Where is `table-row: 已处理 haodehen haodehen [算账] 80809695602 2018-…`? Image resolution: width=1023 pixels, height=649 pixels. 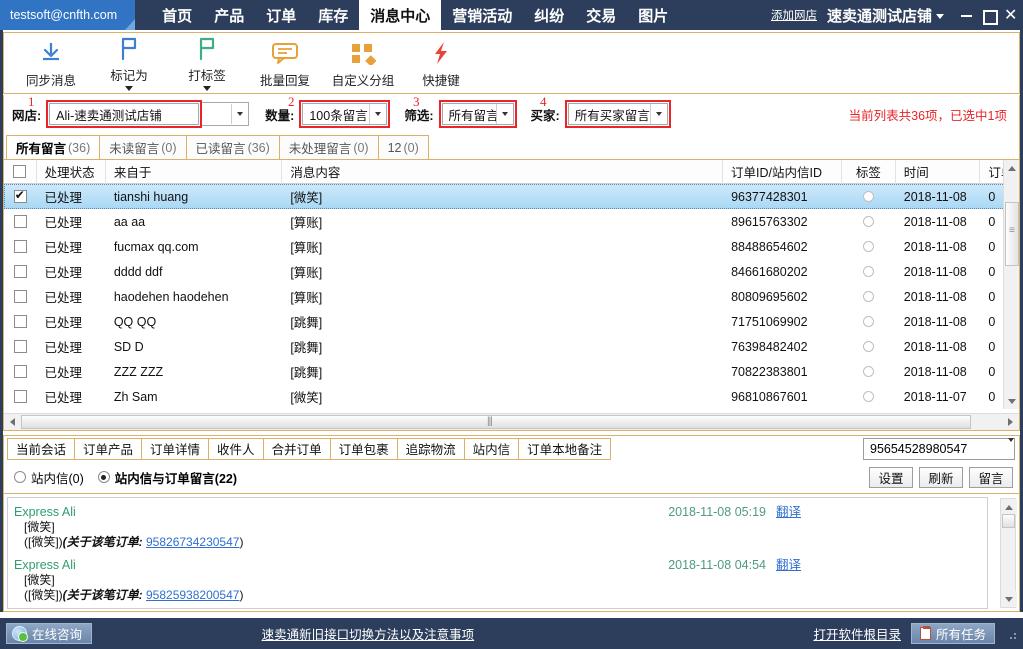 table-row: 已处理 haodehen haodehen [算账] 80809695602 2018-… is located at coordinates (511, 296).